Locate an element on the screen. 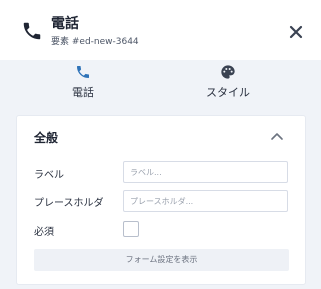 The height and width of the screenshot is (289, 321). tab-phone: 電話 is located at coordinates (83, 83).